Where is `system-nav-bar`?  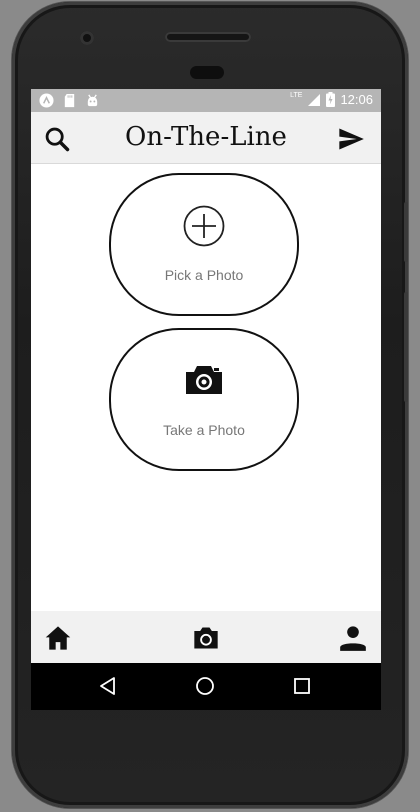
system-nav-bar is located at coordinates (206, 686).